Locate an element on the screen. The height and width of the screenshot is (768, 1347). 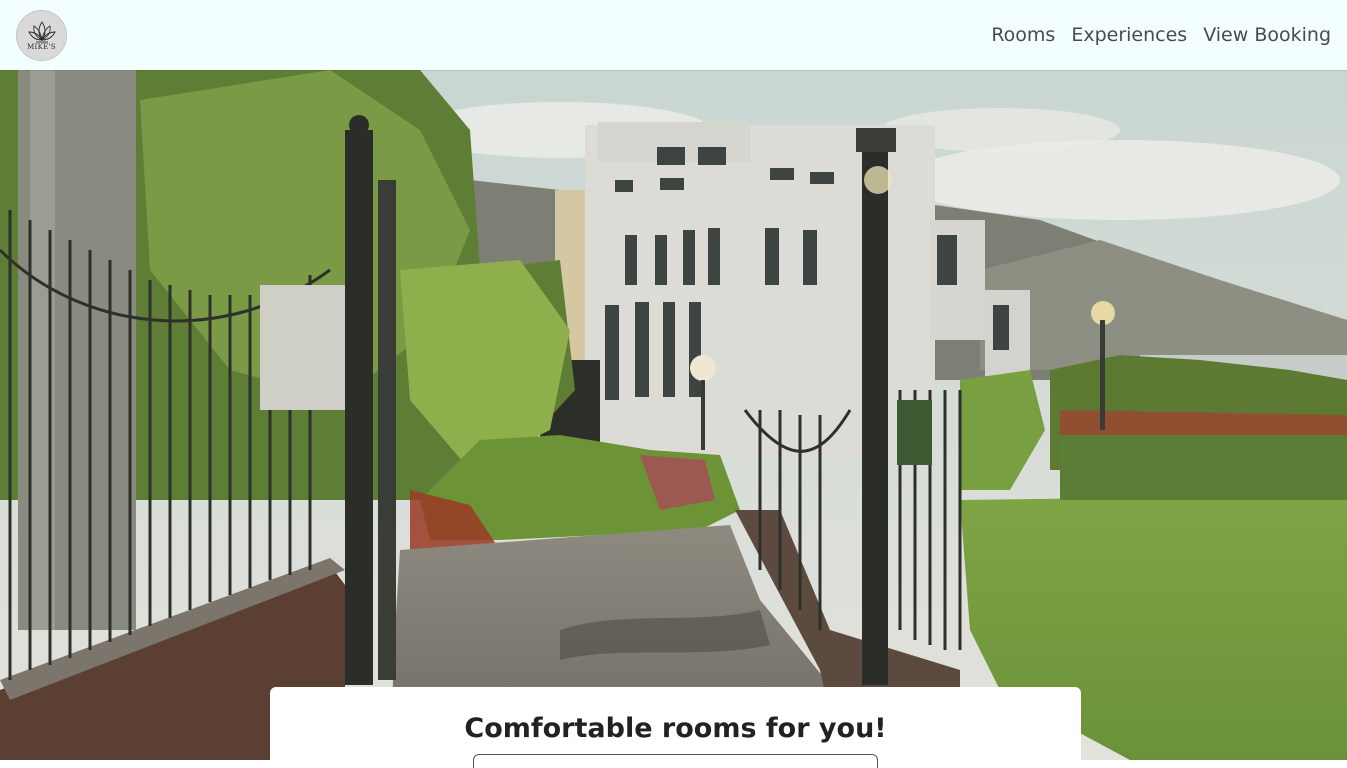
main-nav: Rooms Experiences View Booking is located at coordinates (1161, 35).